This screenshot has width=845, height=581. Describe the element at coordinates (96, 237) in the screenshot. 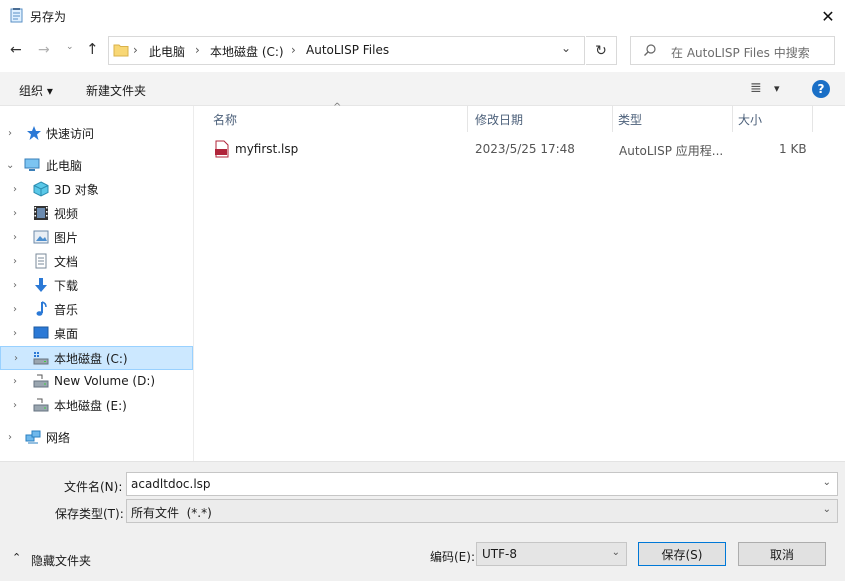

I see `nav-item-pictures: › 图片` at that location.